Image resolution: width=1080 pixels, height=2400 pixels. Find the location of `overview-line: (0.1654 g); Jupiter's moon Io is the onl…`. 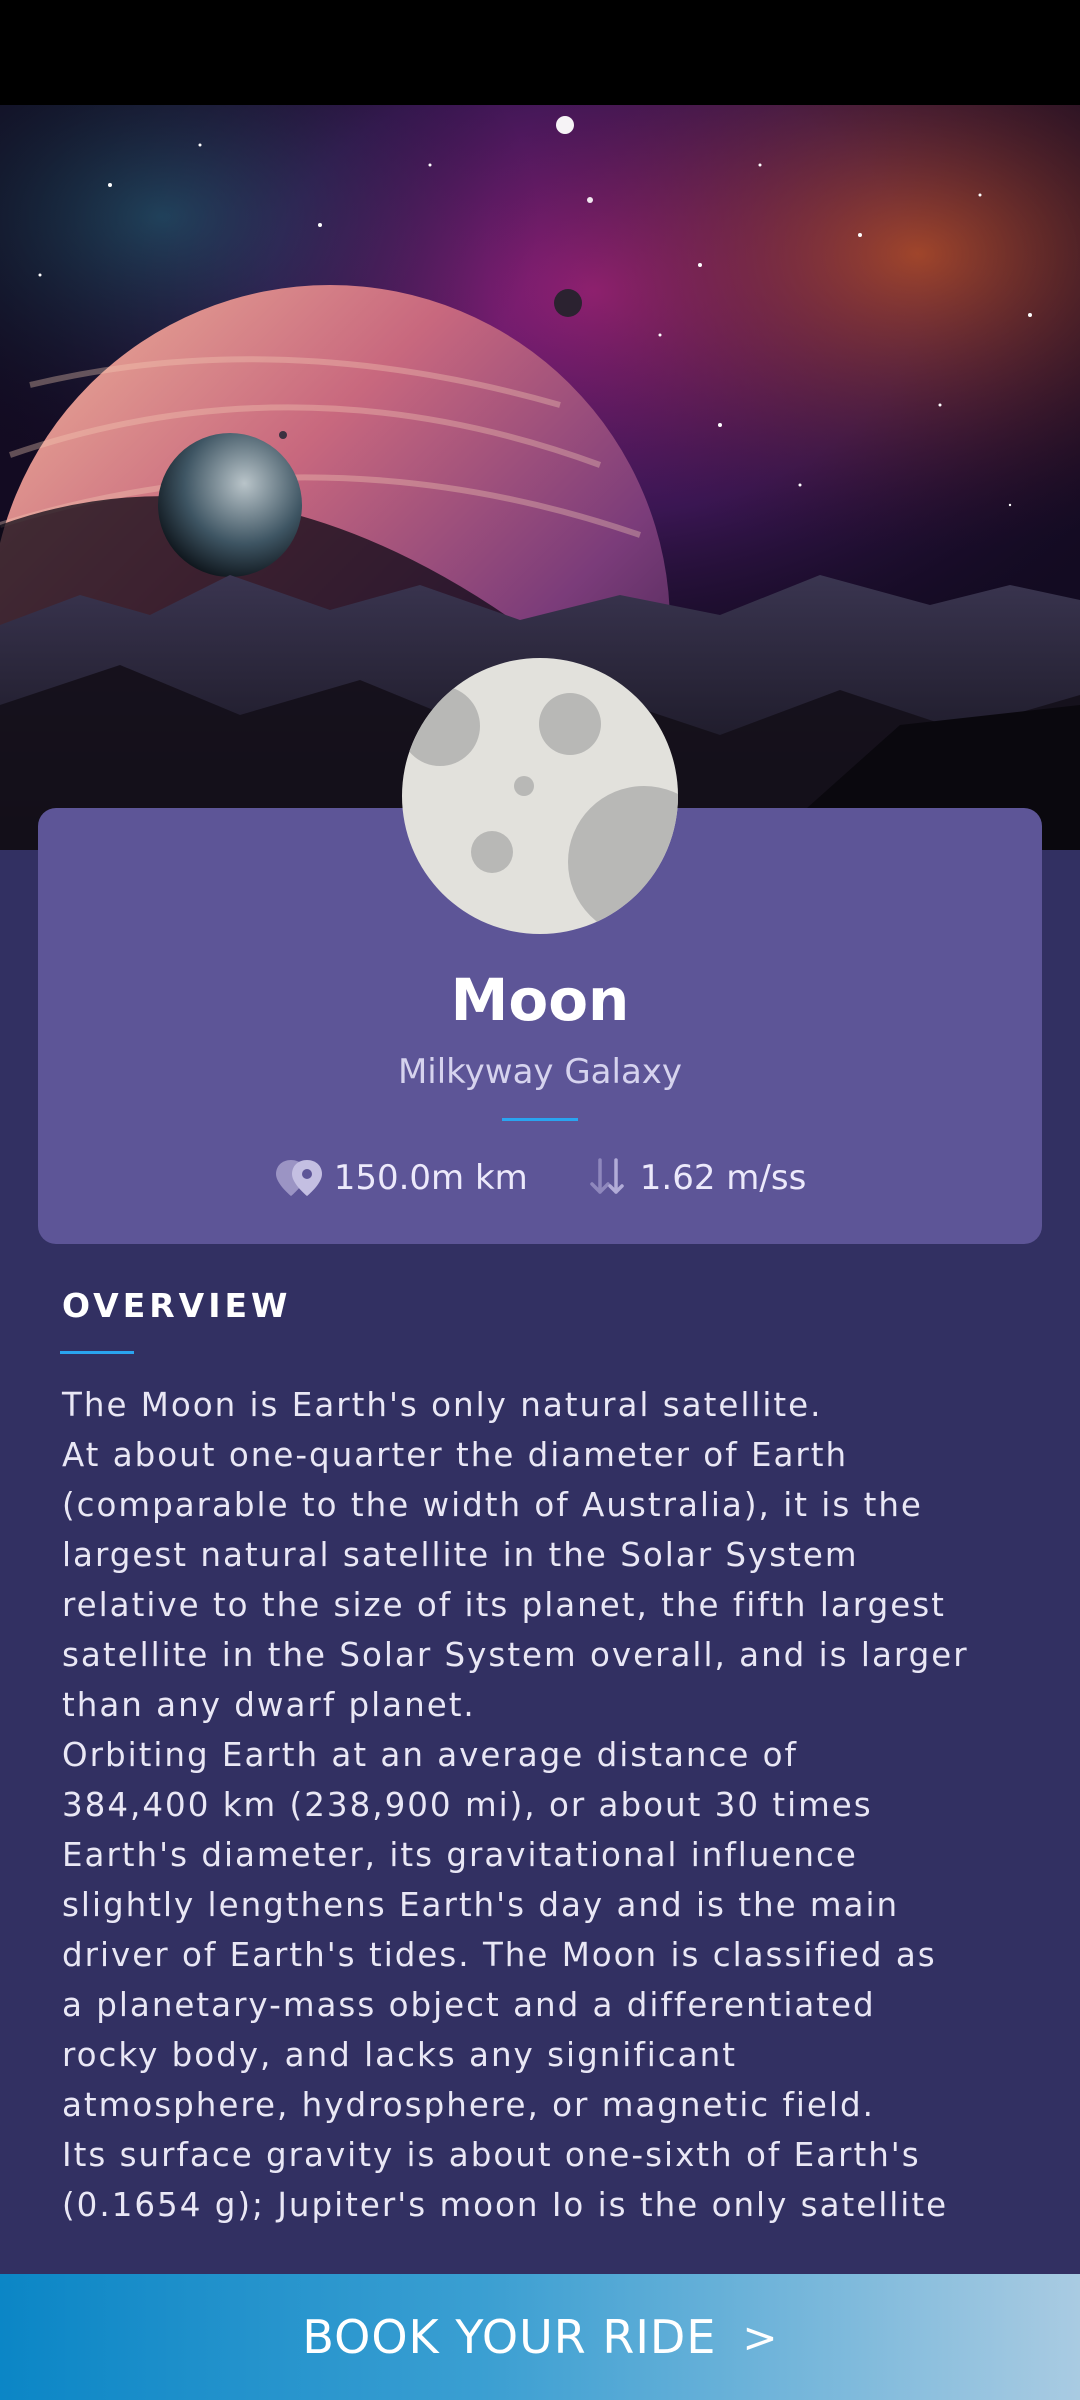

overview-line: (0.1654 g); Jupiter's moon Io is the onl… is located at coordinates (505, 2205).